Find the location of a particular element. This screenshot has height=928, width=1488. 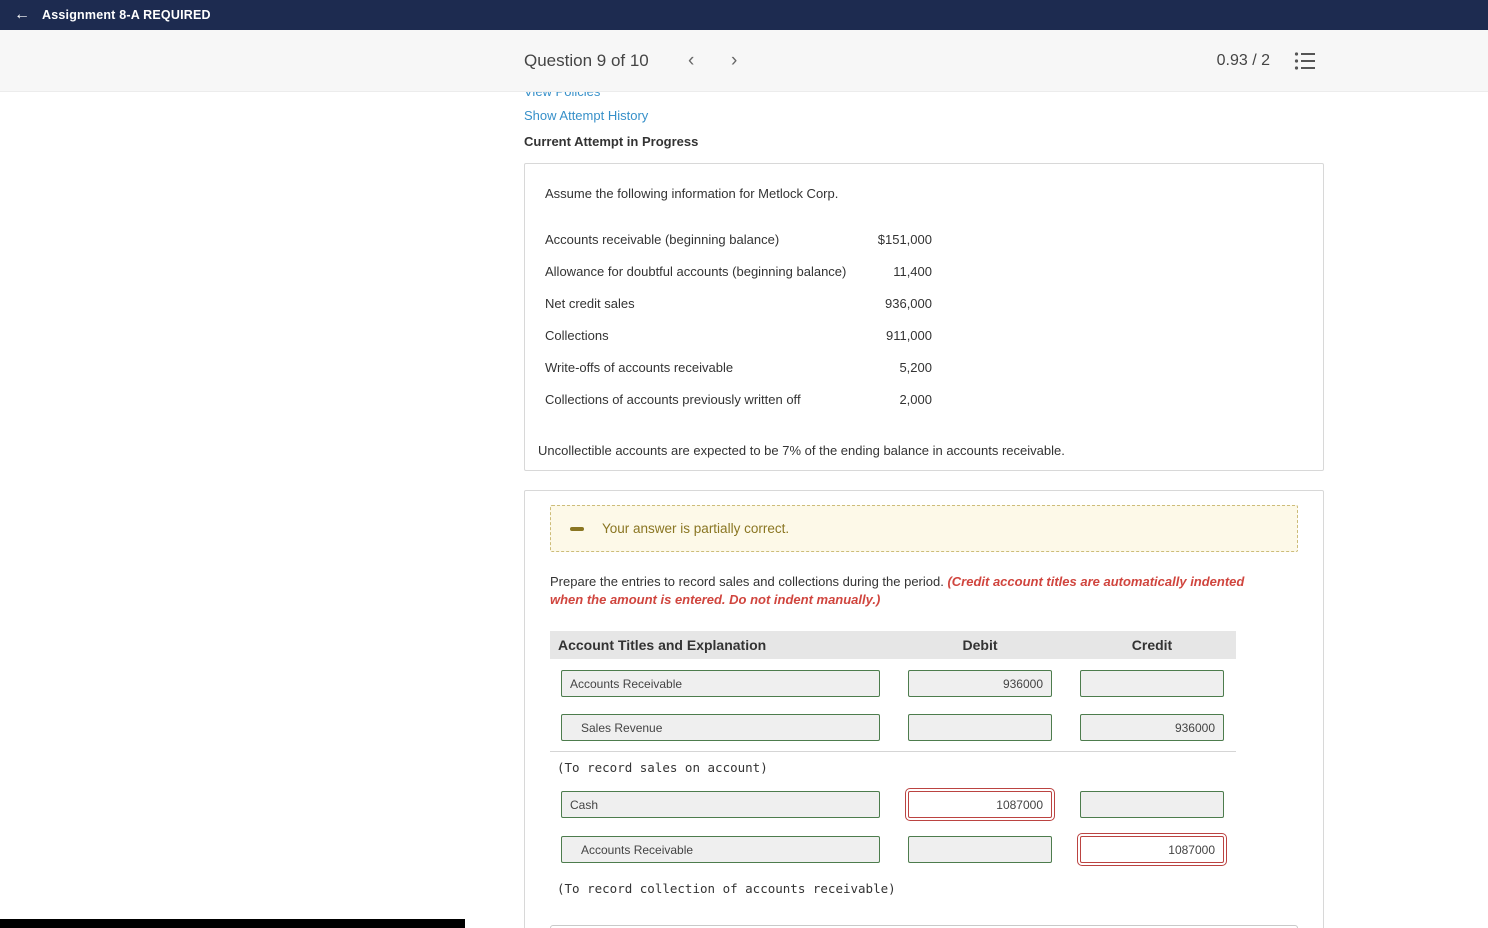

entry-note-sales: (To record sales on account) is located at coordinates (662, 767).